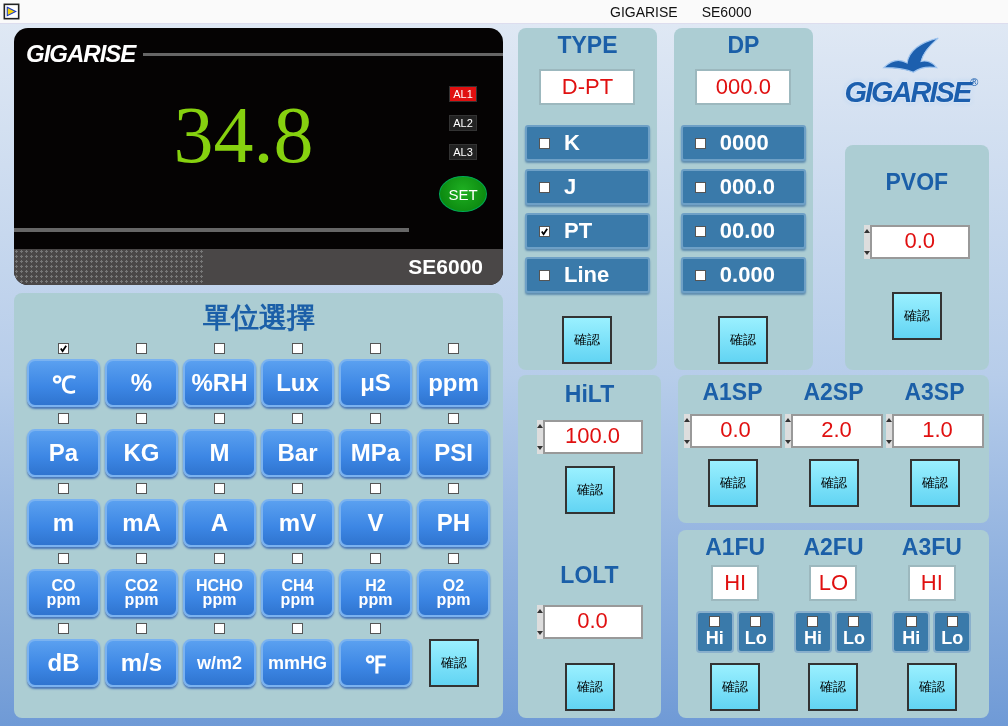  What do you see at coordinates (219, 453) in the screenshot?
I see `unit-button: M` at bounding box center [219, 453].